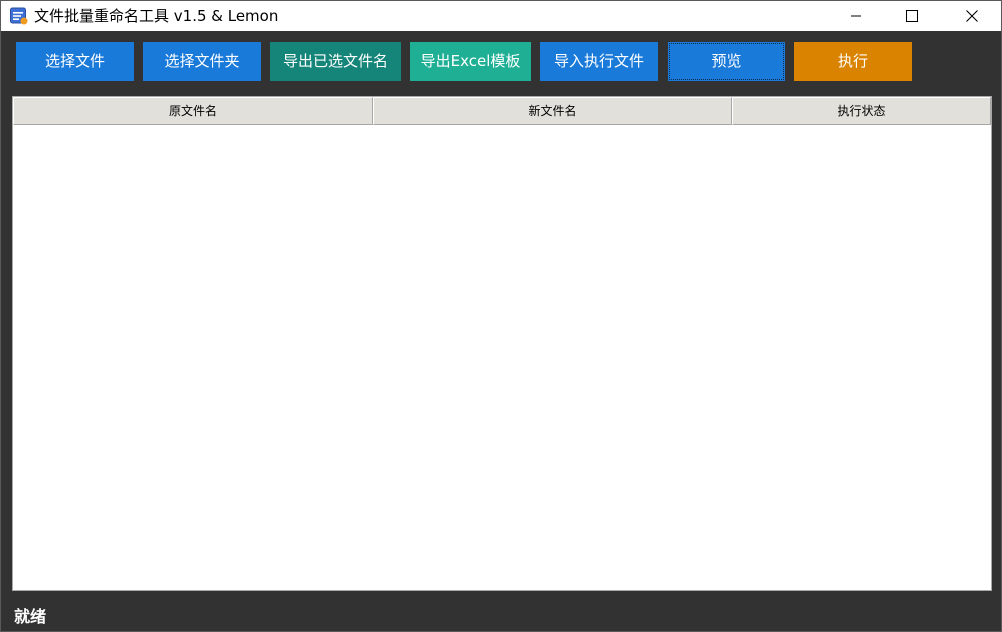 The height and width of the screenshot is (632, 1002). What do you see at coordinates (75, 61) in the screenshot?
I see `select-files-button: 选择文件` at bounding box center [75, 61].